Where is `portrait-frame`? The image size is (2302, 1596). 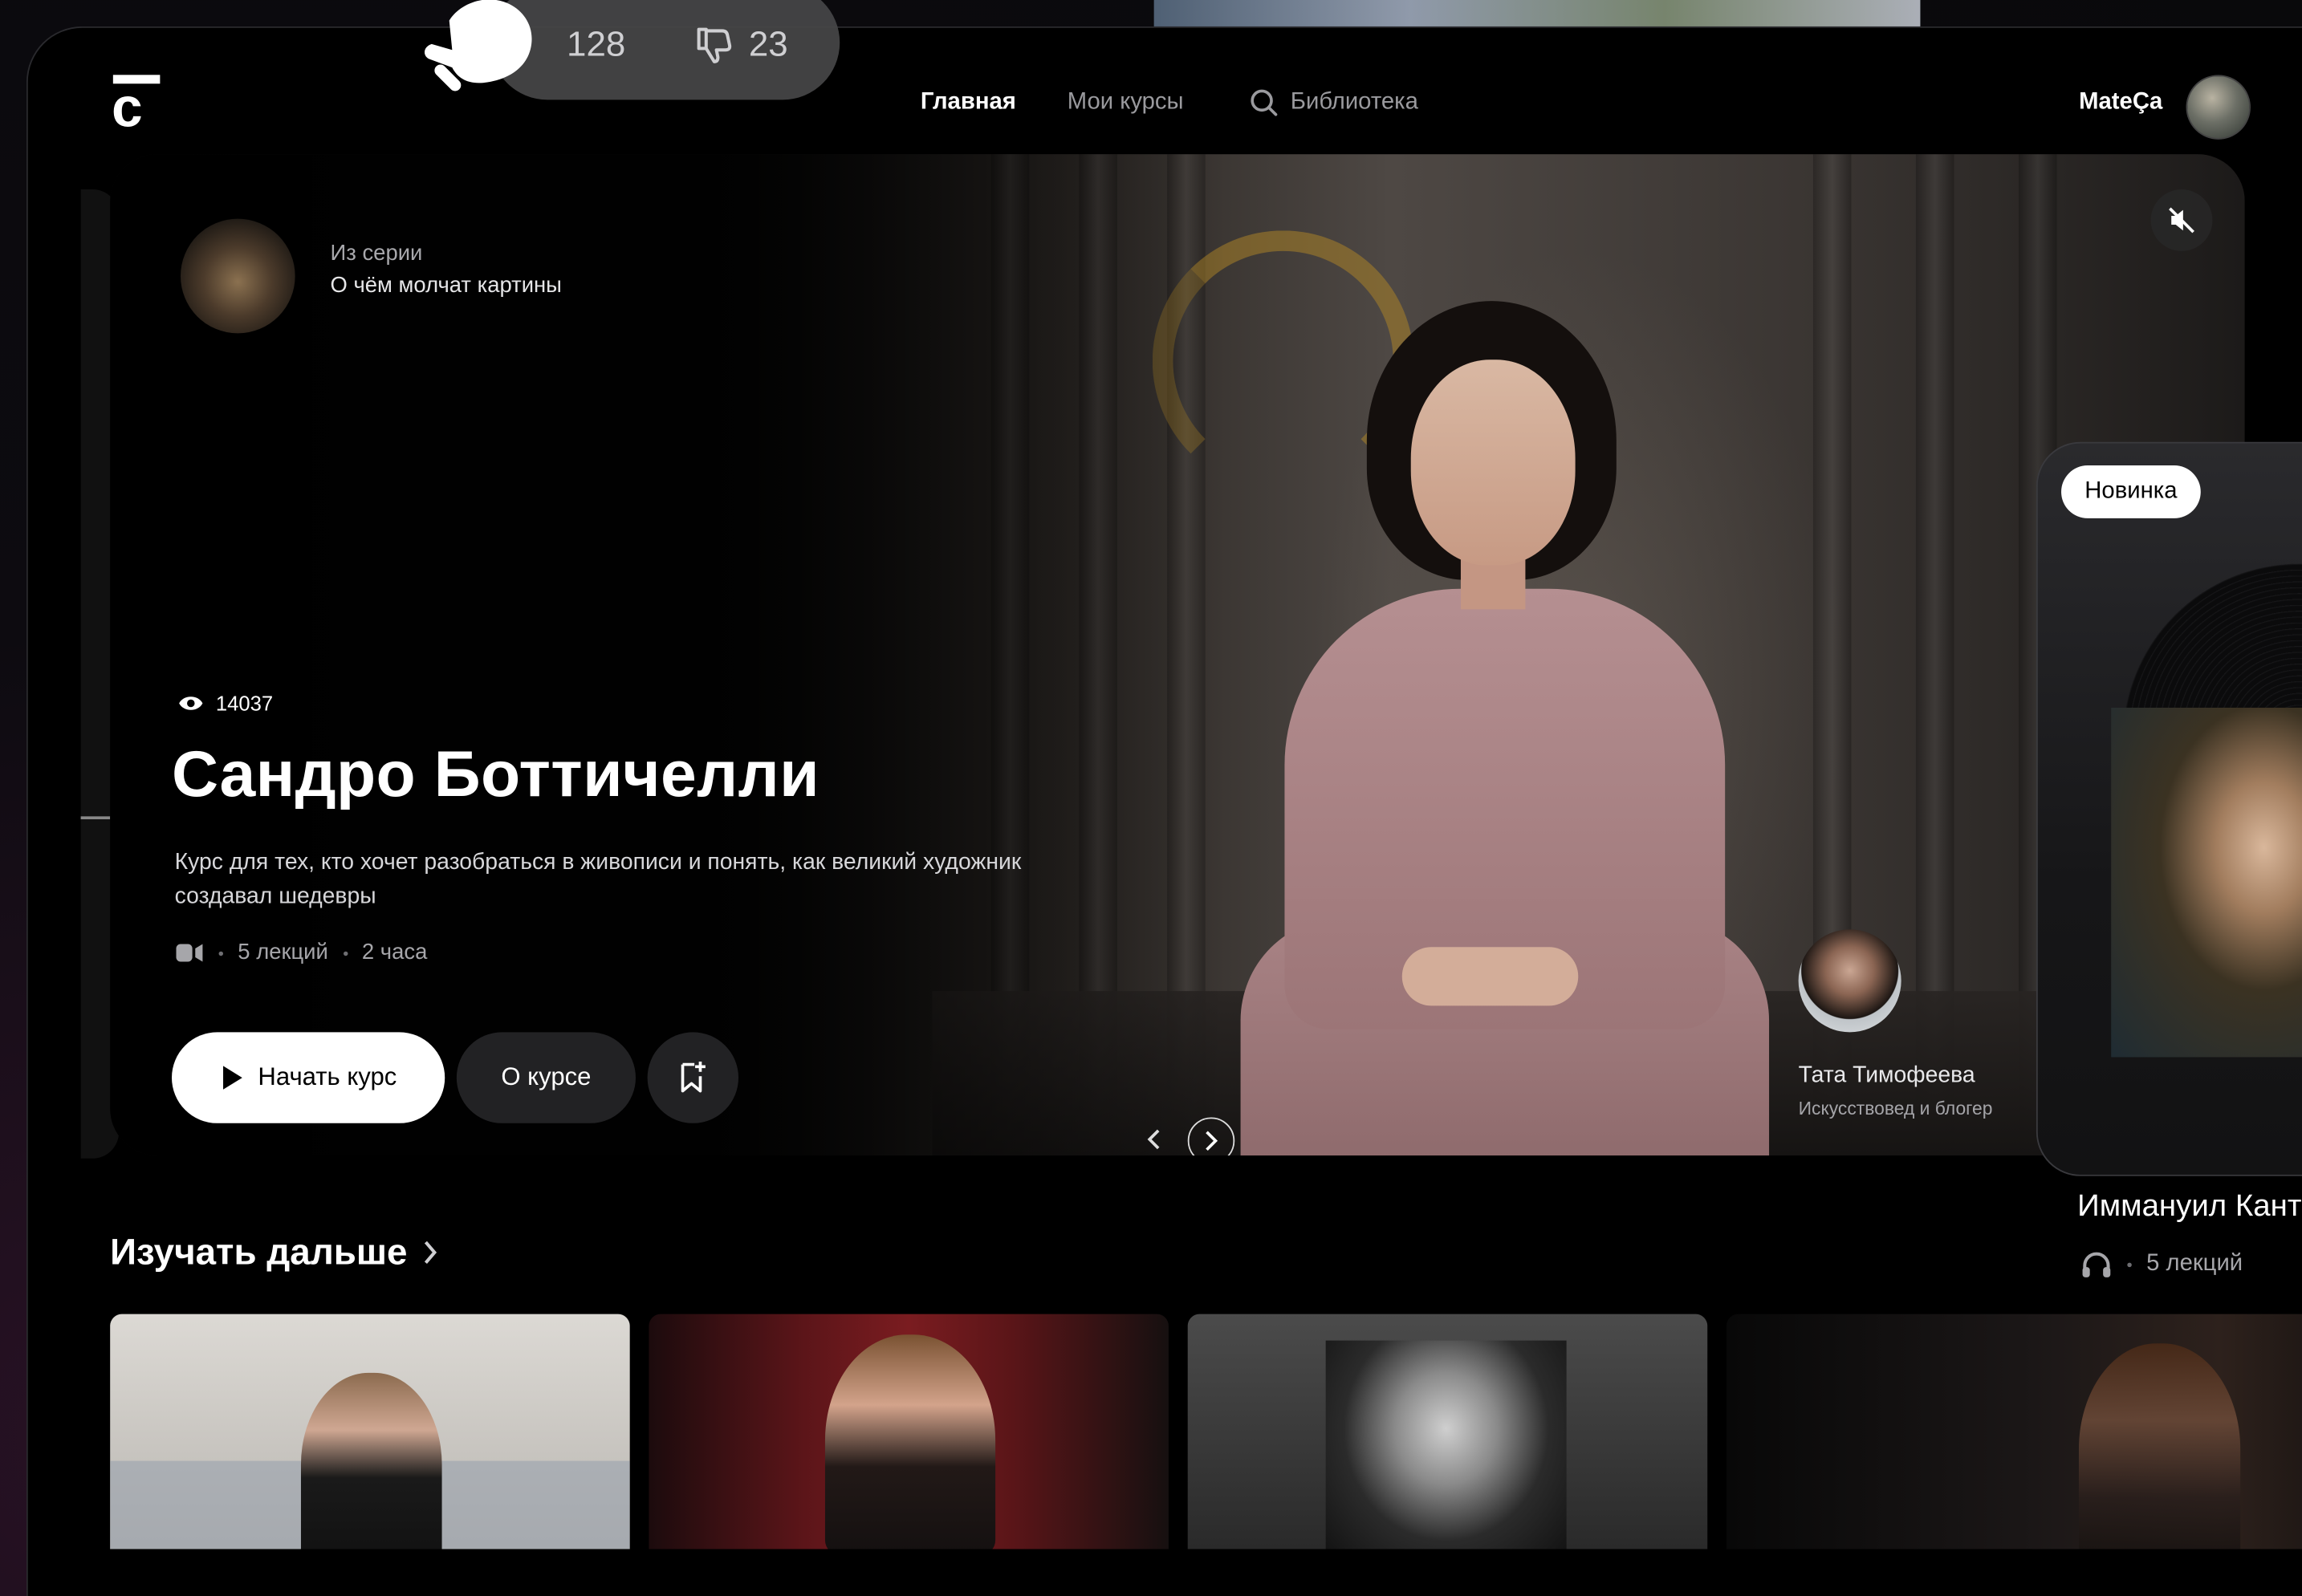
portrait-frame is located at coordinates (1446, 1445).